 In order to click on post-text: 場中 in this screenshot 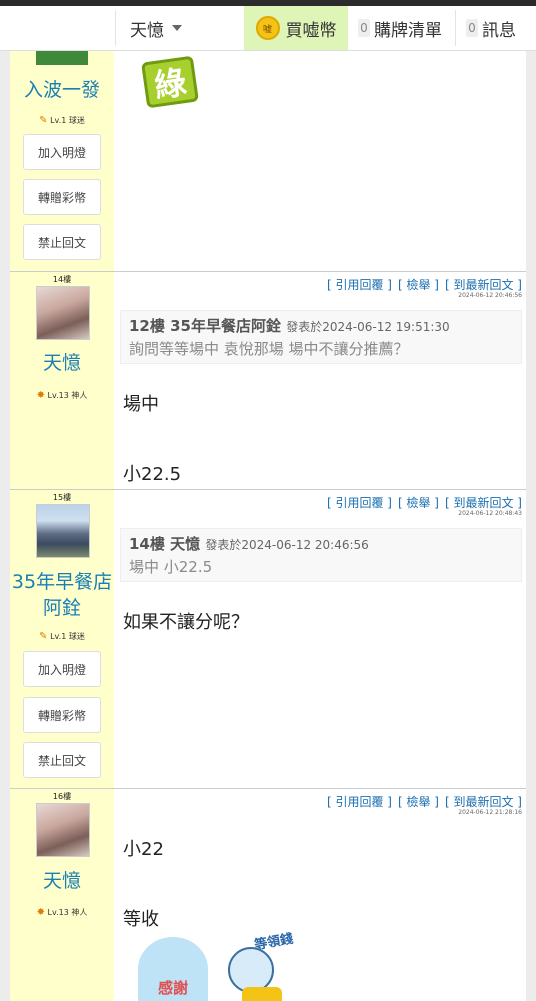, I will do `click(141, 404)`.